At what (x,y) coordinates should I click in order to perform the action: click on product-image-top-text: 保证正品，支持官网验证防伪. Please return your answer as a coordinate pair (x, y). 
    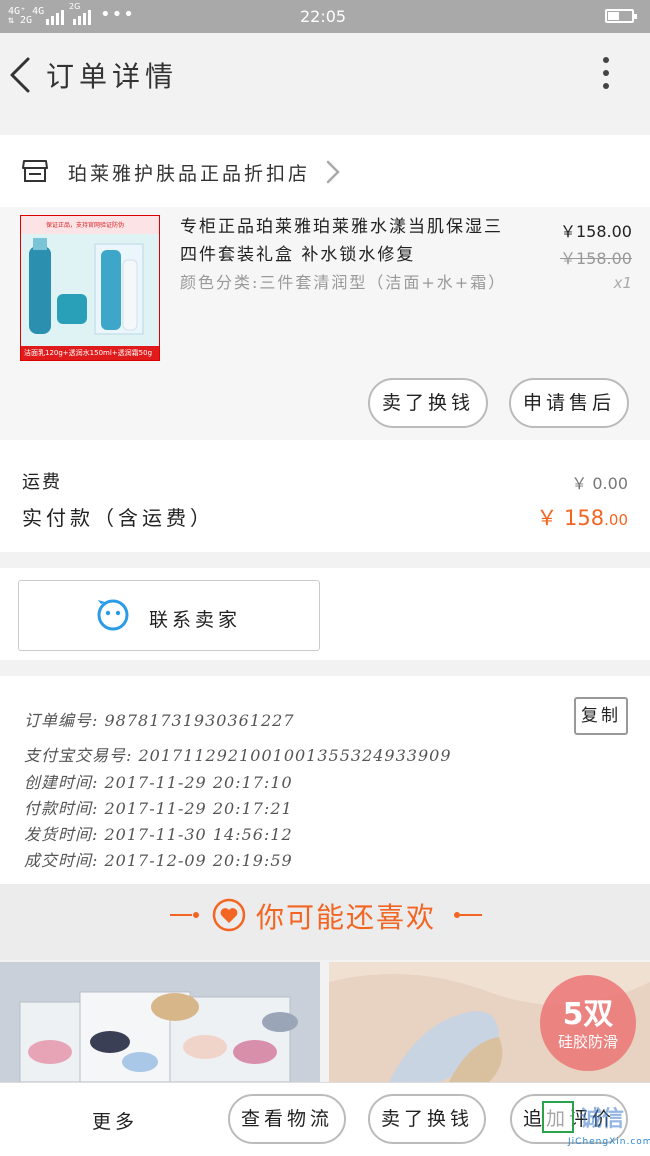
    Looking at the image, I should click on (85, 225).